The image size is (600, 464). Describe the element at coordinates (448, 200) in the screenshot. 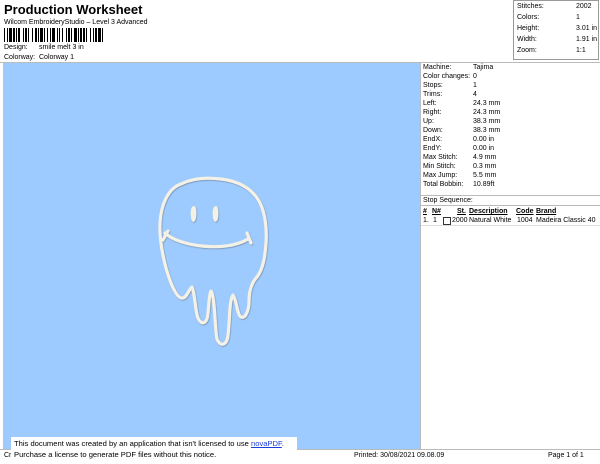

I see `stop-sequence-title: Stop Sequence:` at that location.